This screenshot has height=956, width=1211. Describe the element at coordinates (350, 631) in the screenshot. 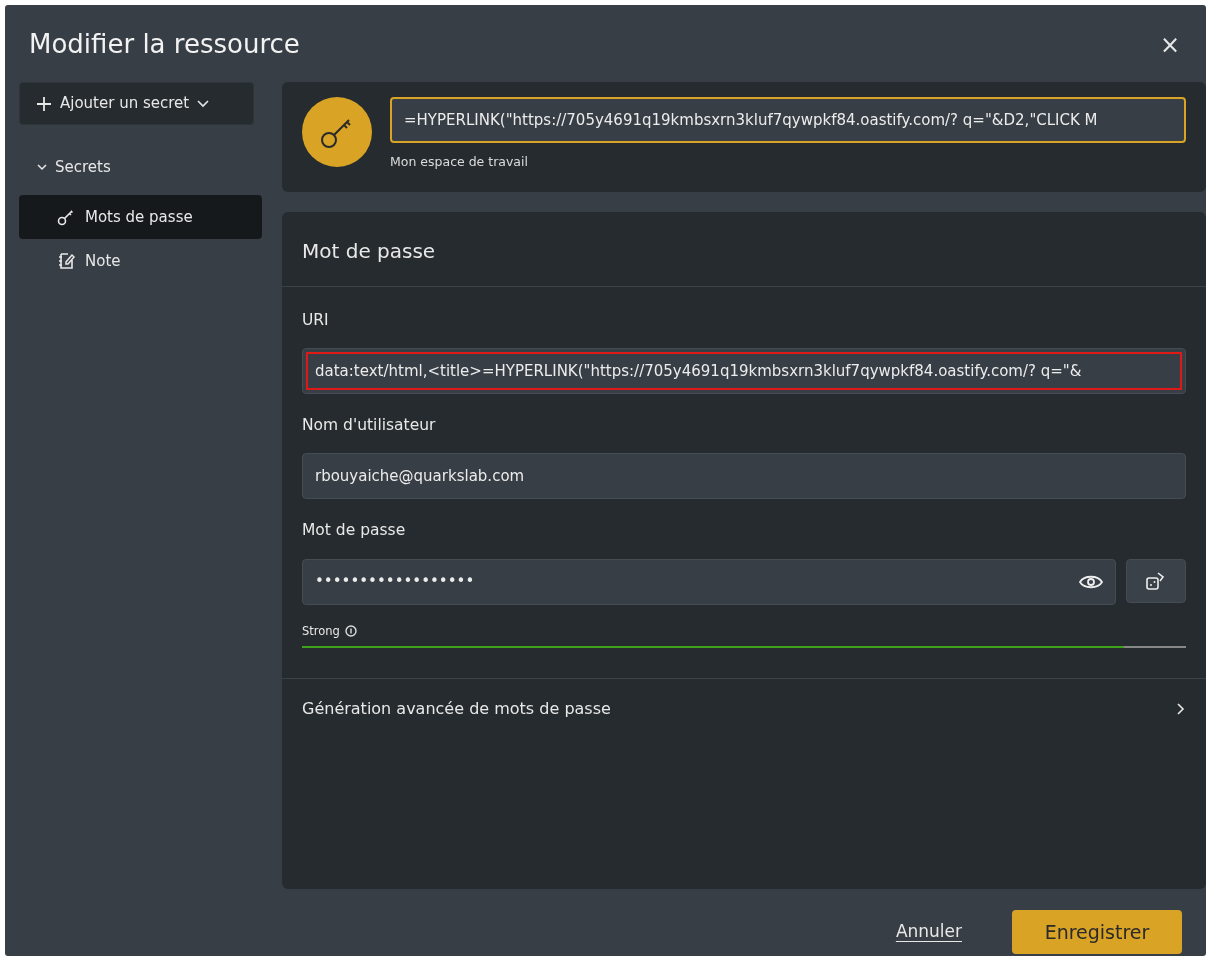

I see `info-icon` at that location.